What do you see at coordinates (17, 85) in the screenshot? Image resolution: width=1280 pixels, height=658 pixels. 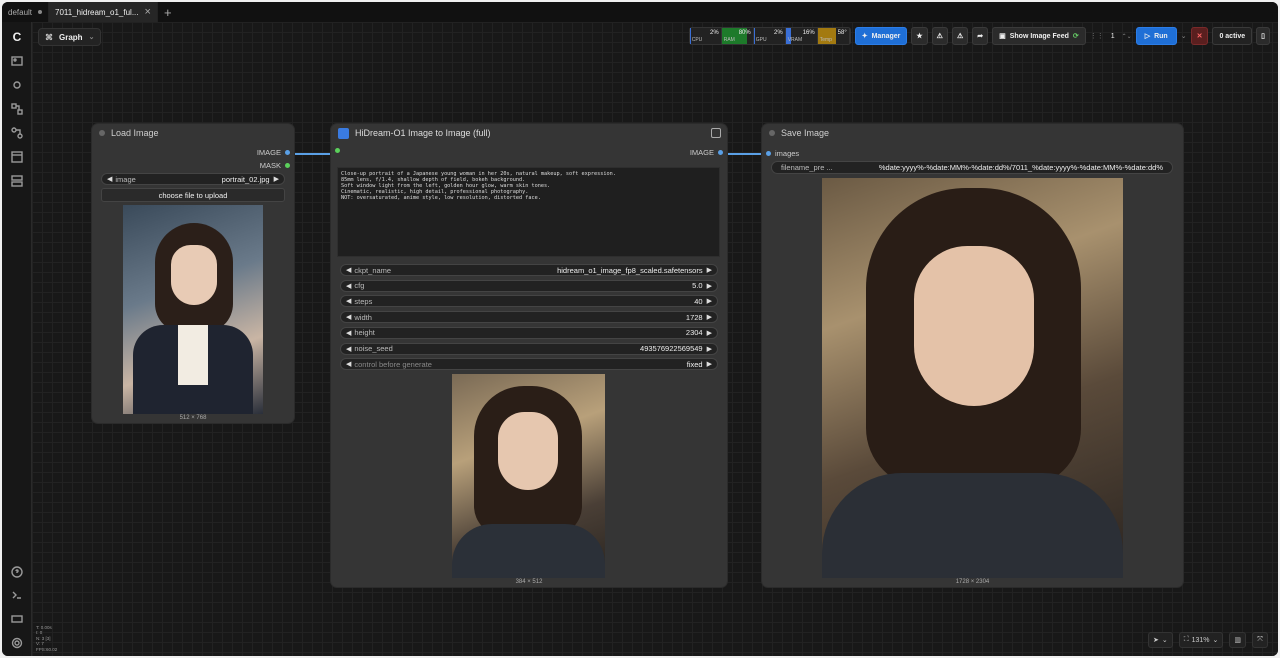 I see `model-icon` at bounding box center [17, 85].